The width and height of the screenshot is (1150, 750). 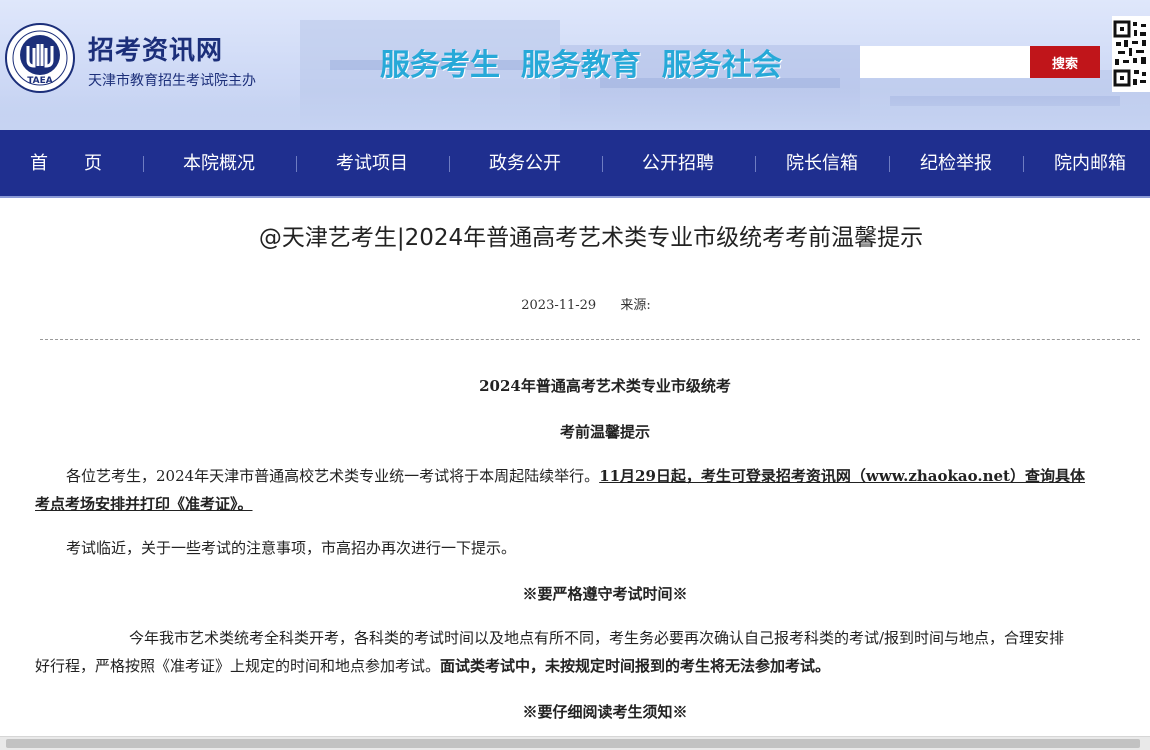 I want to click on paragraph-notice: 考试临近，关于一些考试的注意事项，市高招办再次进行一下提示。, so click(x=587, y=548).